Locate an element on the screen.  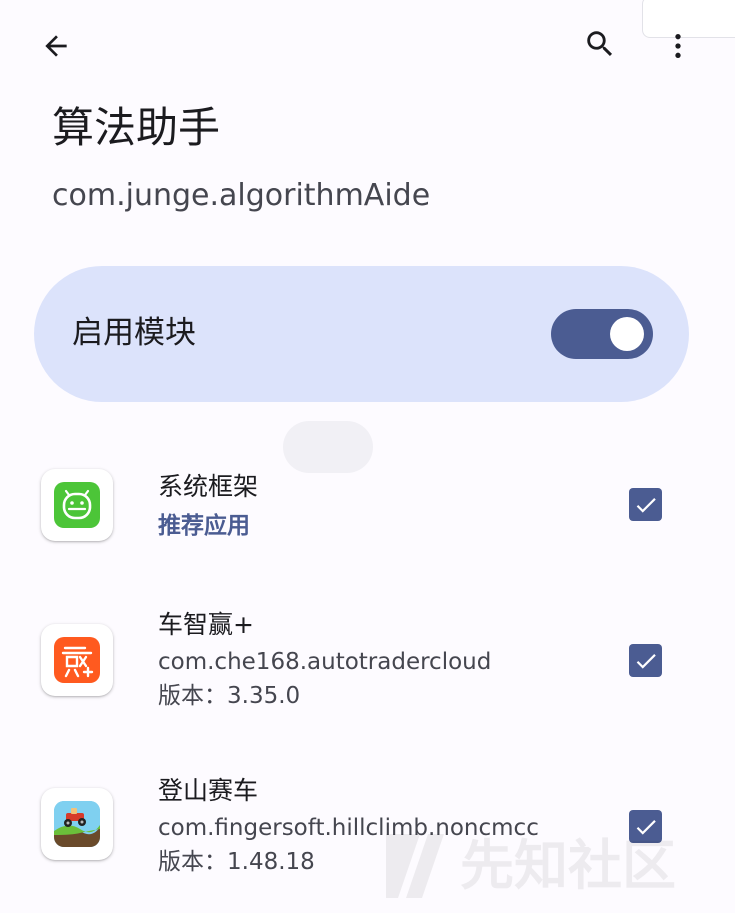
watermark-text: 先知社区 is located at coordinates (568, 865).